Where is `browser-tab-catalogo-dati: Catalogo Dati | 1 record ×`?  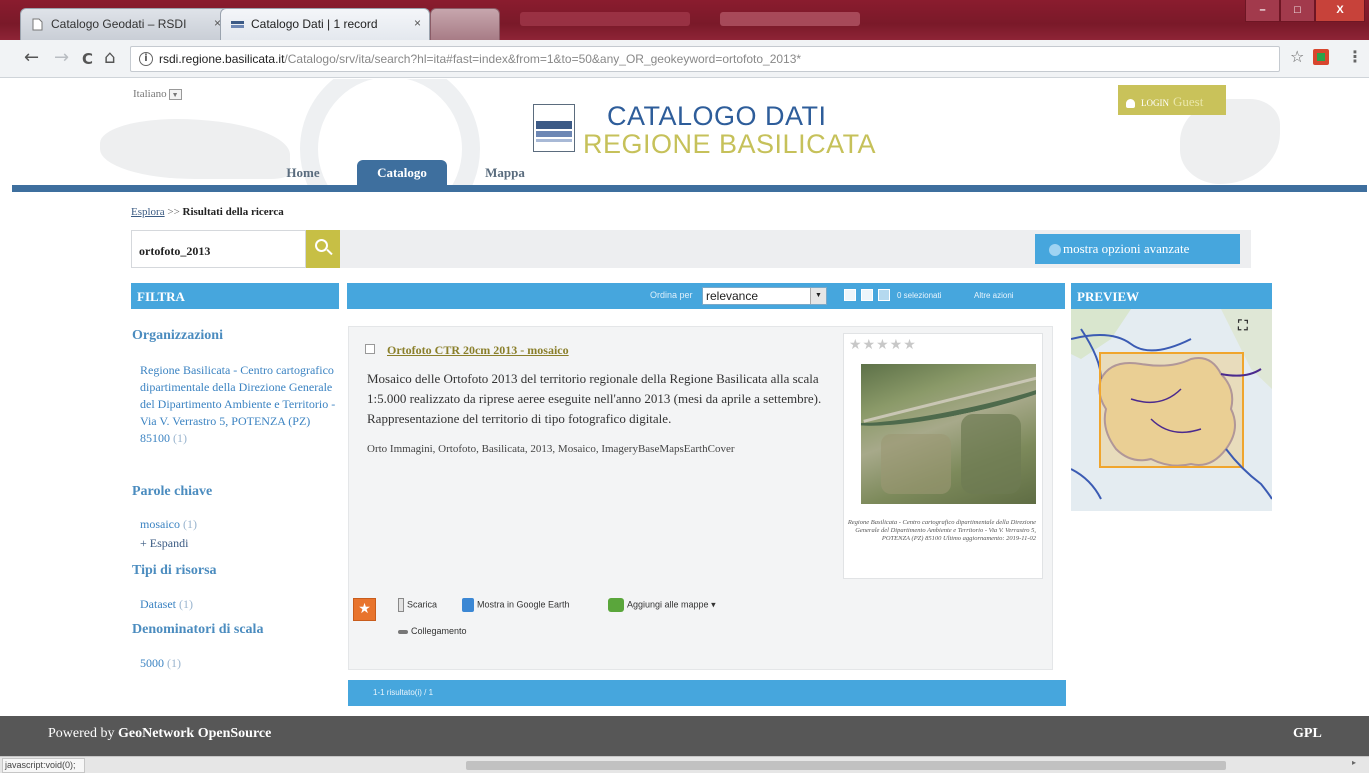
browser-tab-catalogo-dati: Catalogo Dati | 1 record × is located at coordinates (325, 24).